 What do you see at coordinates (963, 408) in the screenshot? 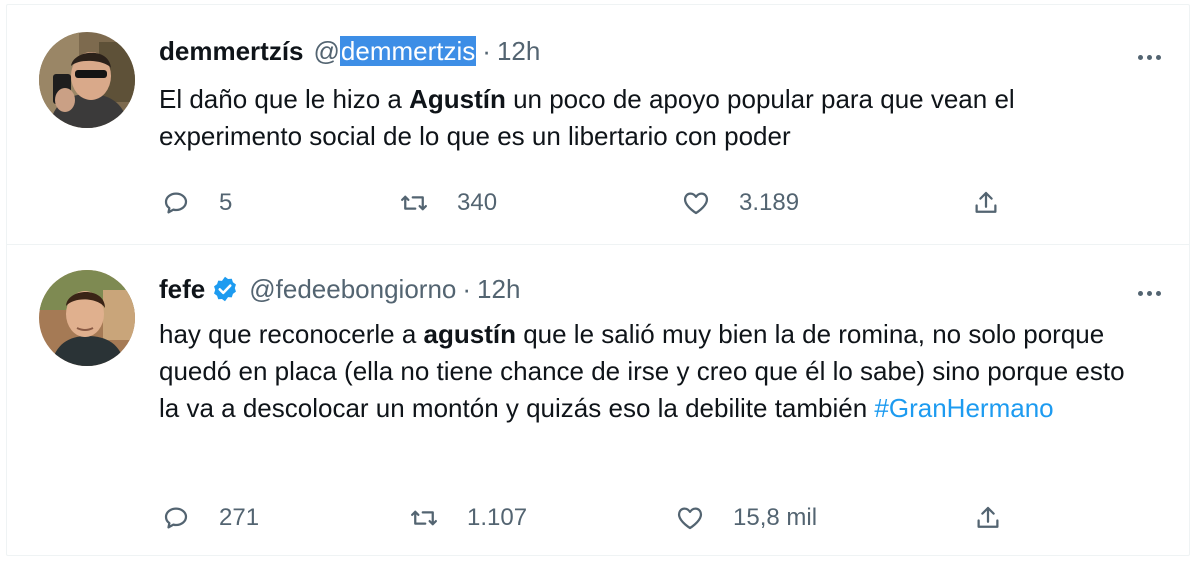
I see `hashtag-link: #GranHermano` at bounding box center [963, 408].